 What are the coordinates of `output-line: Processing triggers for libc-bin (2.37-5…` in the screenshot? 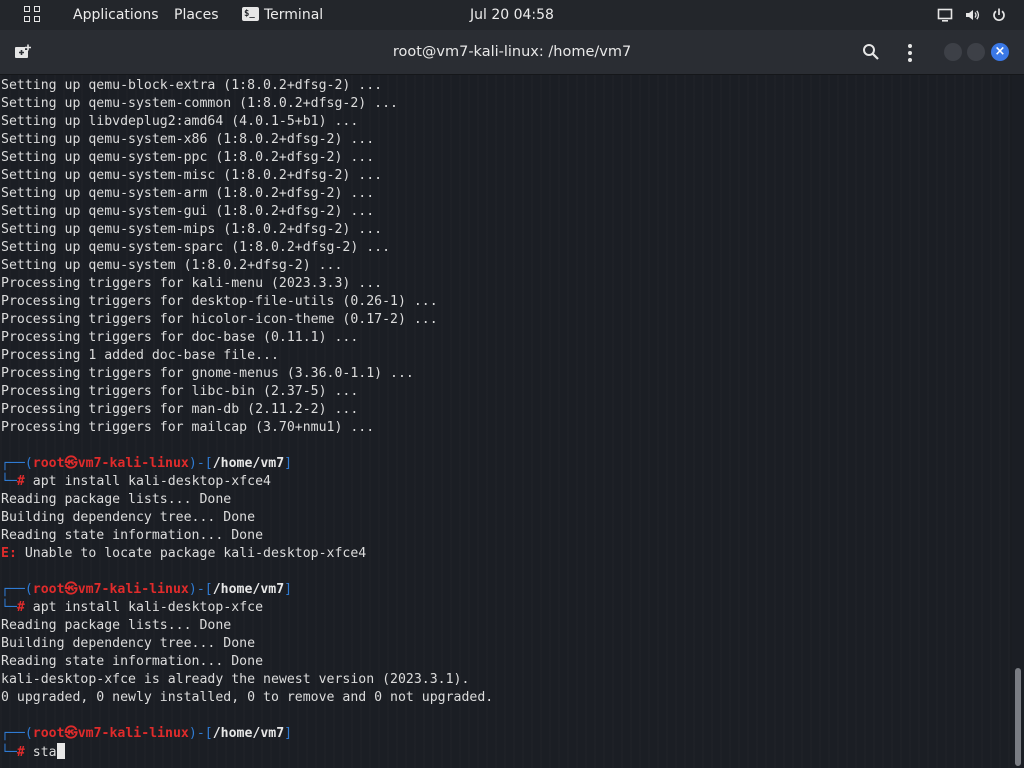 It's located at (180, 391).